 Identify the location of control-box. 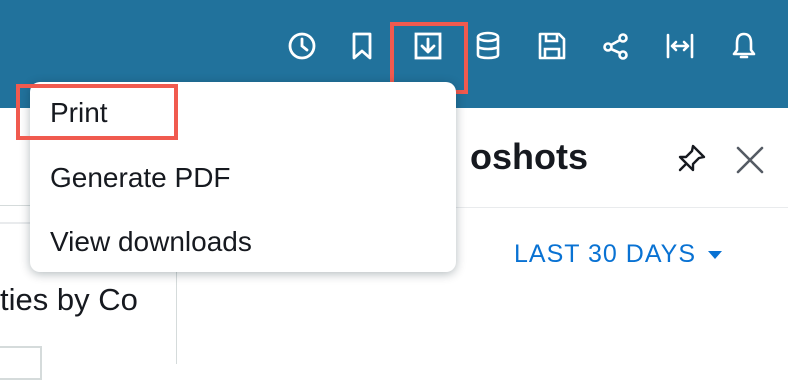
(21, 363).